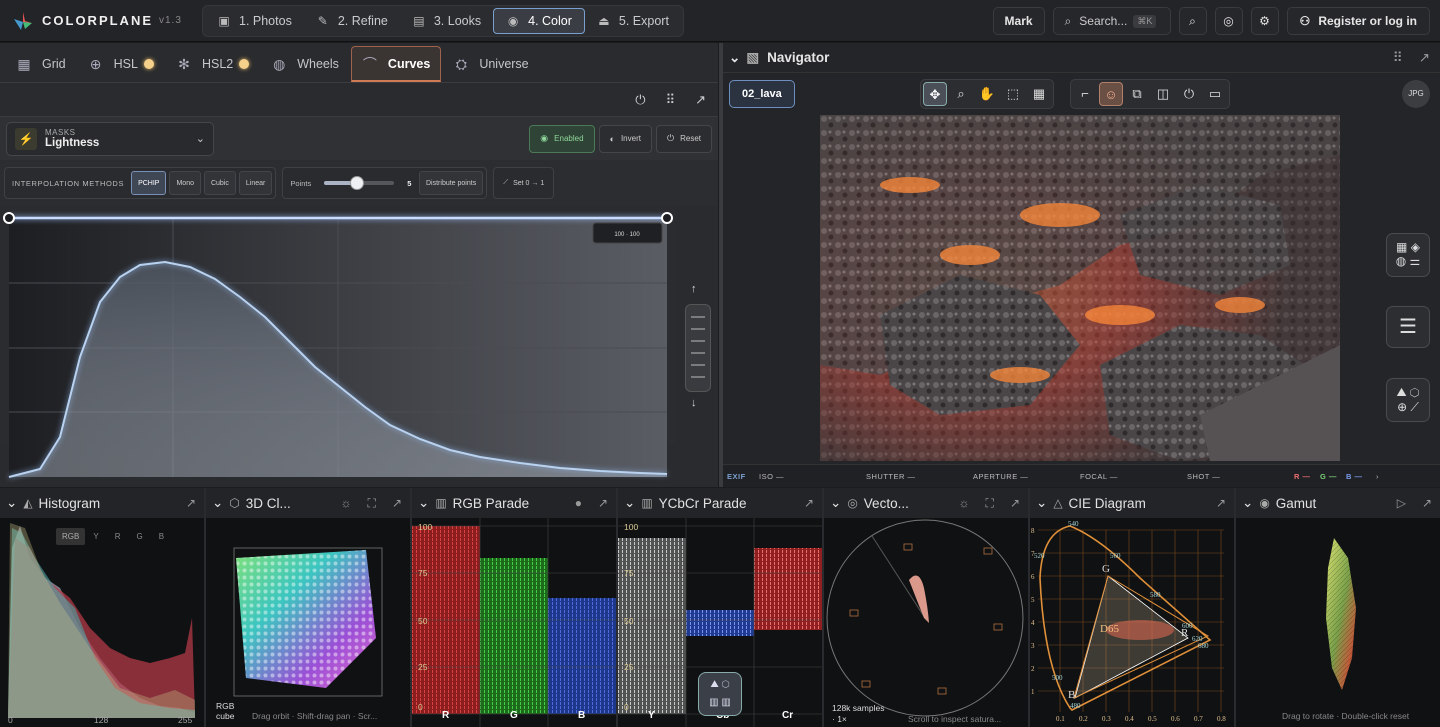 Image resolution: width=1440 pixels, height=727 pixels. I want to click on curve-point-start, so click(9, 218).